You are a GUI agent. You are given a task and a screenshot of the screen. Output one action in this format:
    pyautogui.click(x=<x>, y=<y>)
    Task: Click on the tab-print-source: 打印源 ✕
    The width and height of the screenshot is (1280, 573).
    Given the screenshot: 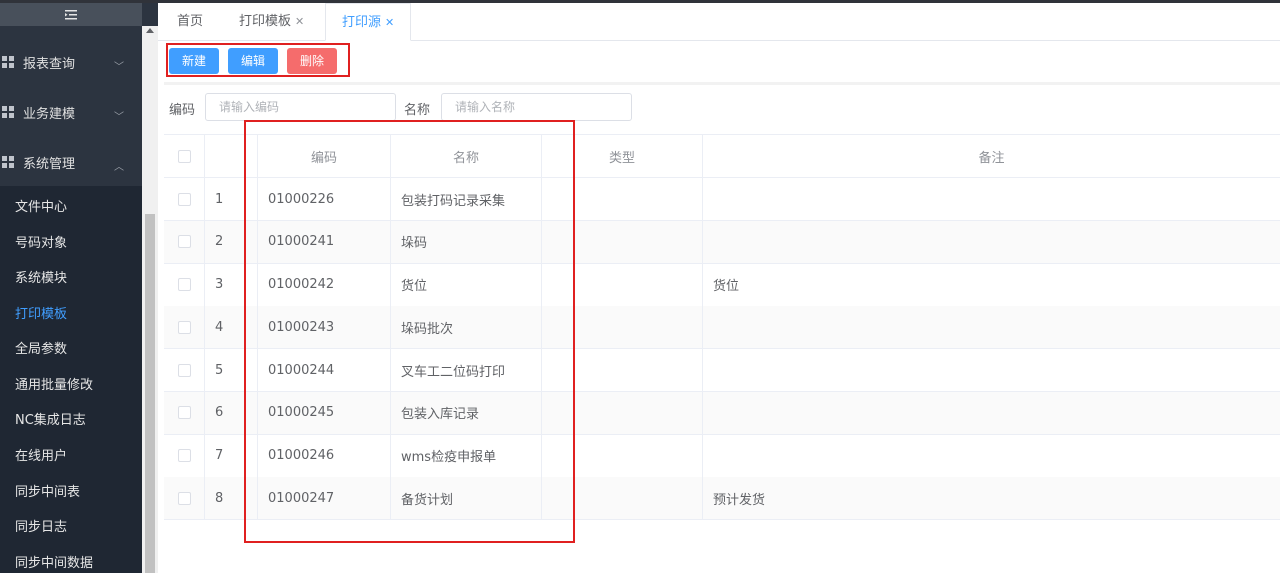 What is the action you would take?
    pyautogui.click(x=368, y=22)
    